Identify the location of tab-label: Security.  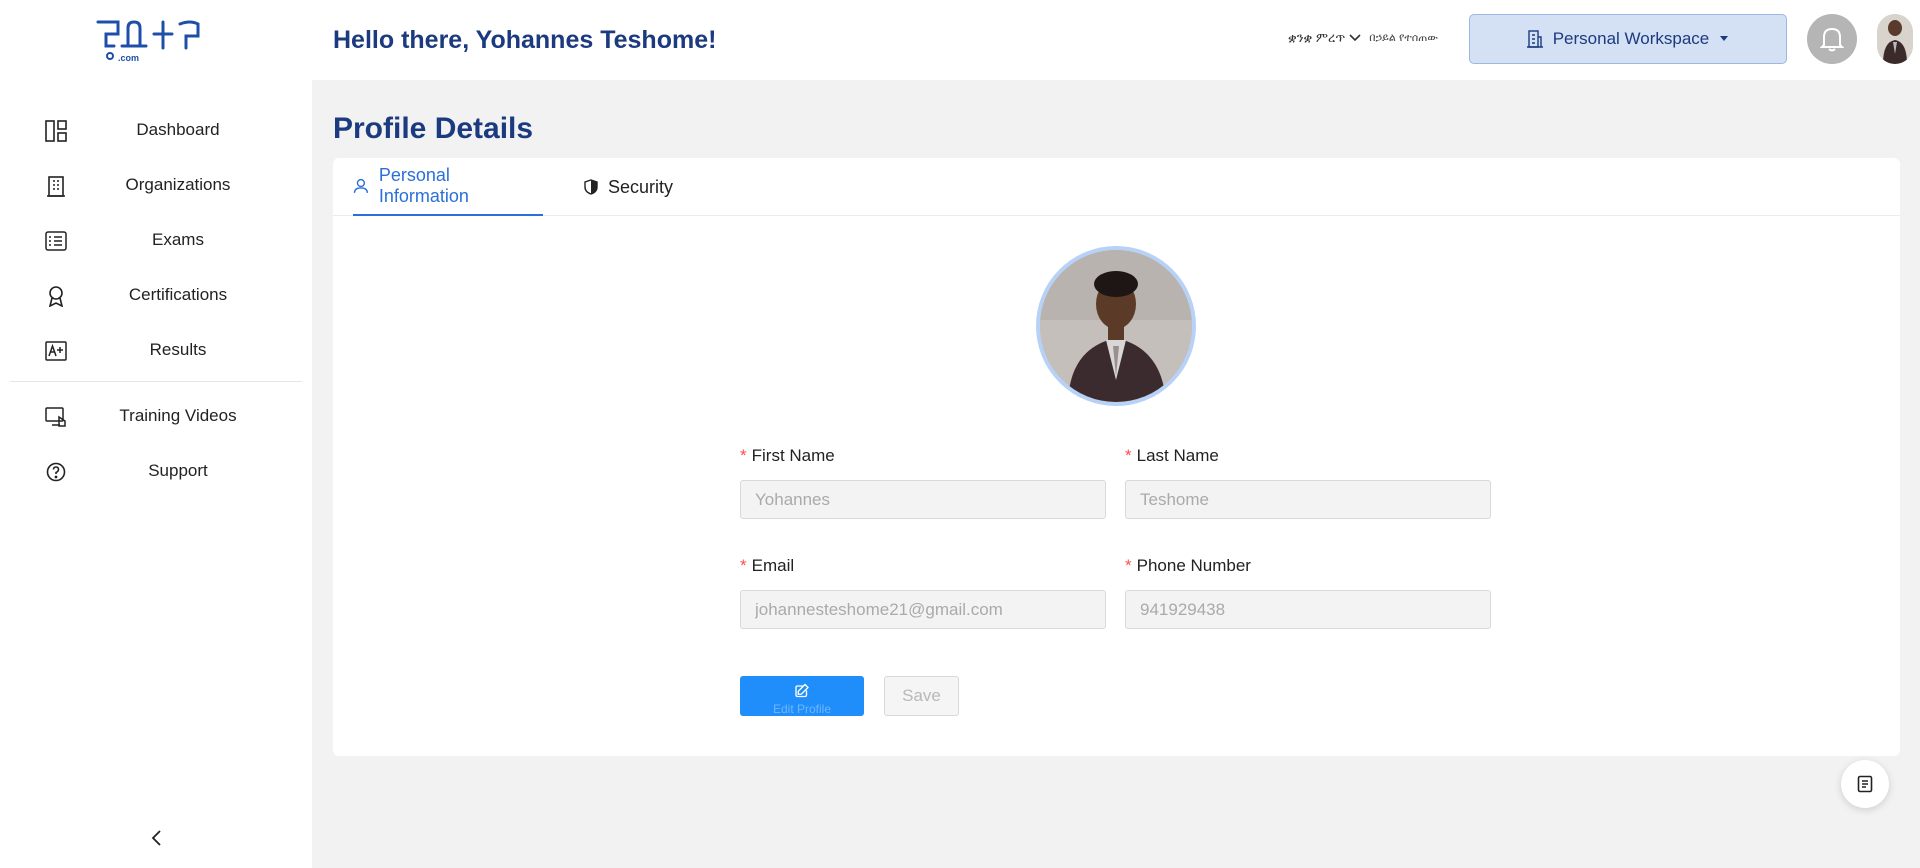
(641, 186).